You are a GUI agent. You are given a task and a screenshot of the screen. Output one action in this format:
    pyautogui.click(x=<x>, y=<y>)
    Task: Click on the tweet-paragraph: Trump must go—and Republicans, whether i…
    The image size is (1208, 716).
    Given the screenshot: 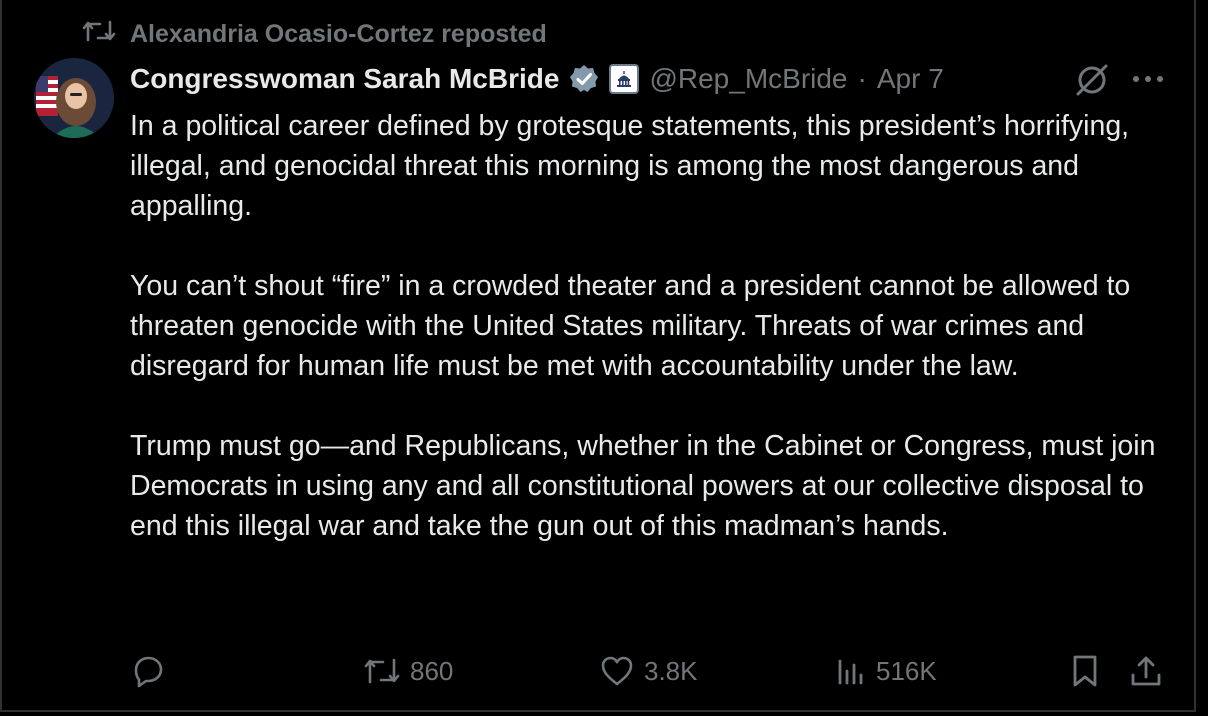 What is the action you would take?
    pyautogui.click(x=643, y=486)
    